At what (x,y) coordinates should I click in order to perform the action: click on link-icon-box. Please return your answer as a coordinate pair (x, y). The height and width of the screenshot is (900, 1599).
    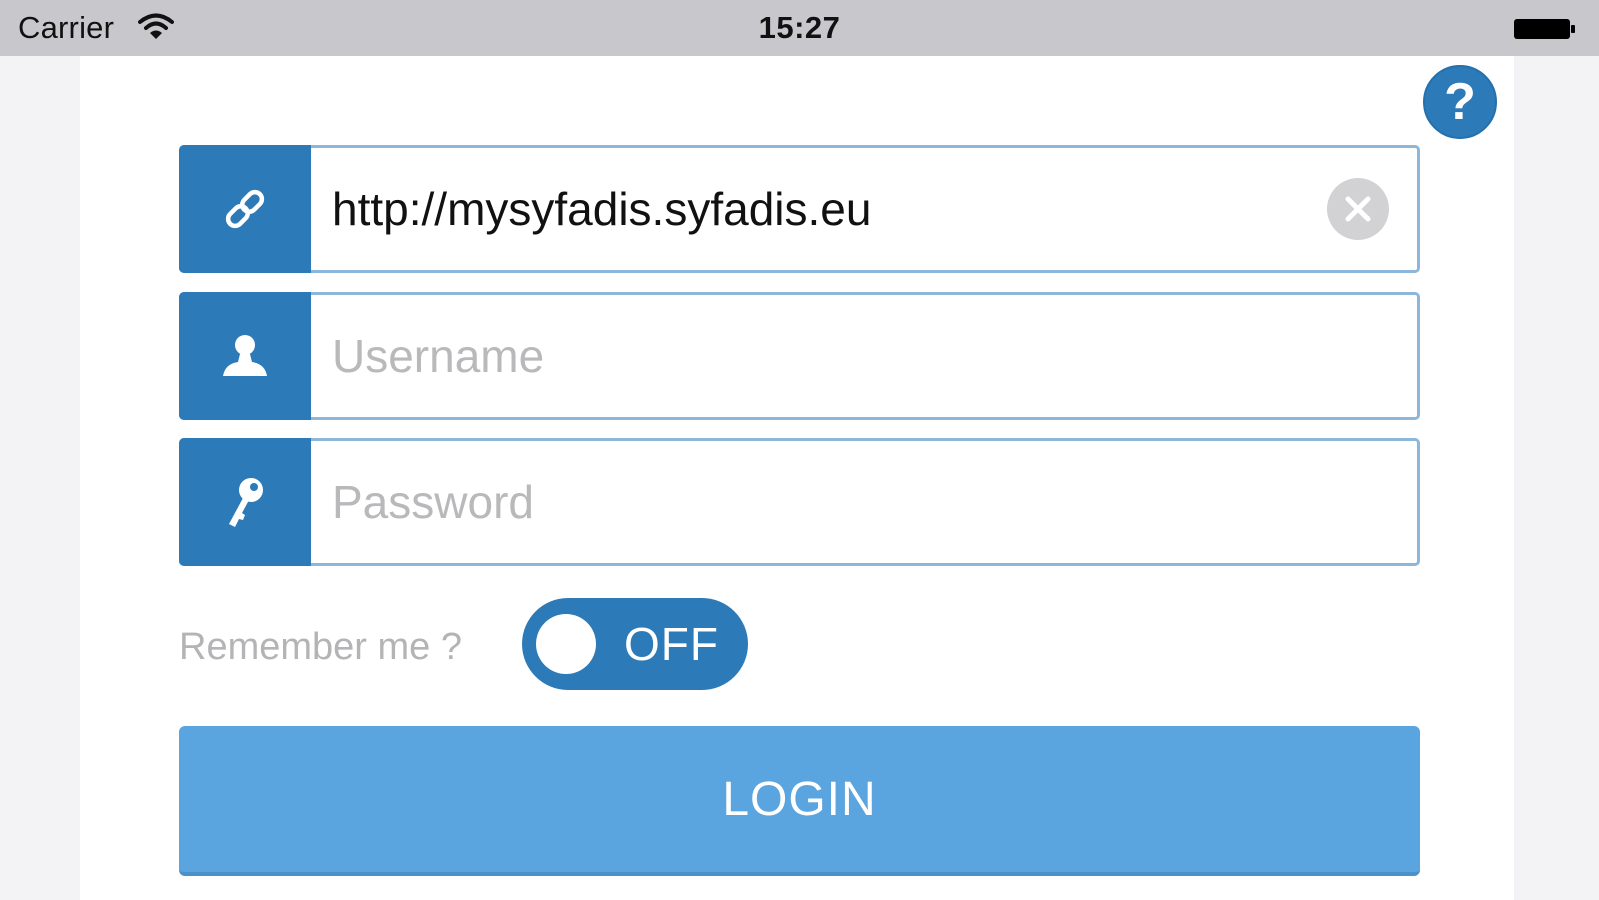
    Looking at the image, I should click on (245, 209).